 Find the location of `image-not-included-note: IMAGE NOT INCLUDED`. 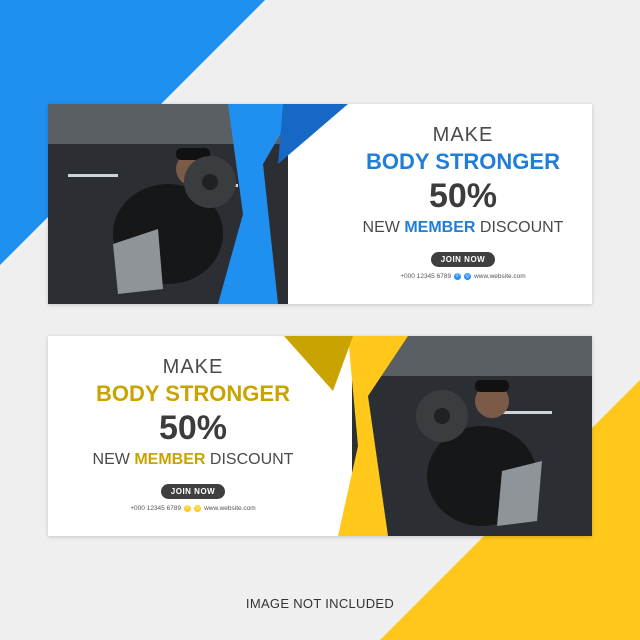

image-not-included-note: IMAGE NOT INCLUDED is located at coordinates (320, 603).